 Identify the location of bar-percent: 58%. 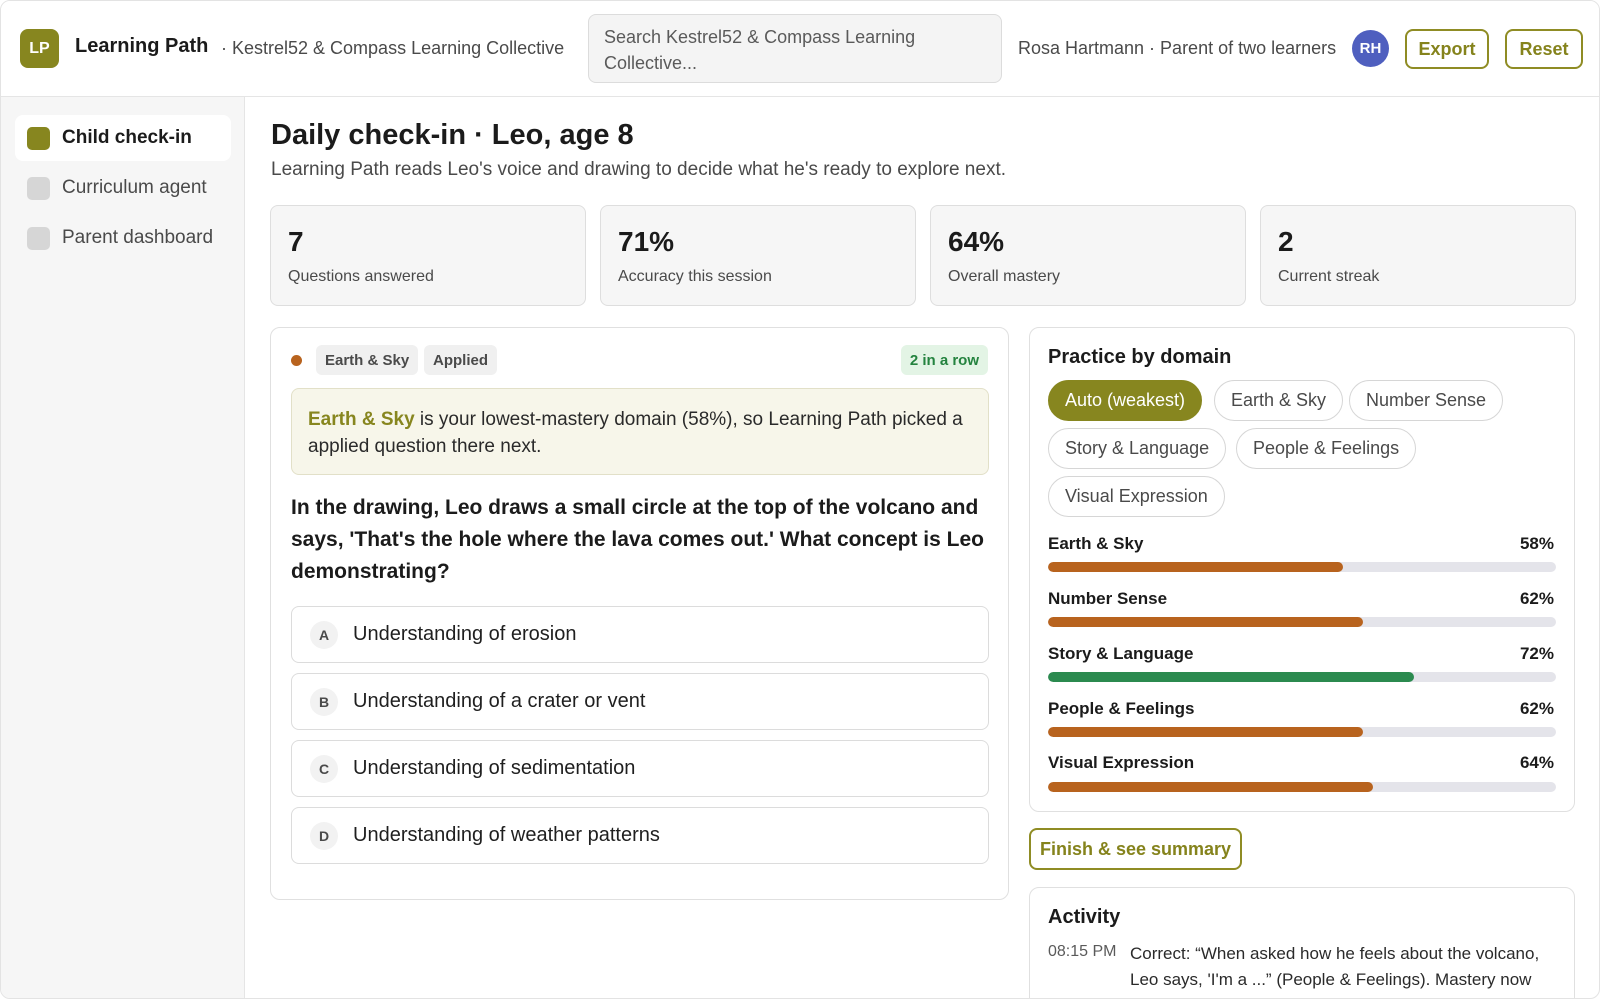
(1536, 543).